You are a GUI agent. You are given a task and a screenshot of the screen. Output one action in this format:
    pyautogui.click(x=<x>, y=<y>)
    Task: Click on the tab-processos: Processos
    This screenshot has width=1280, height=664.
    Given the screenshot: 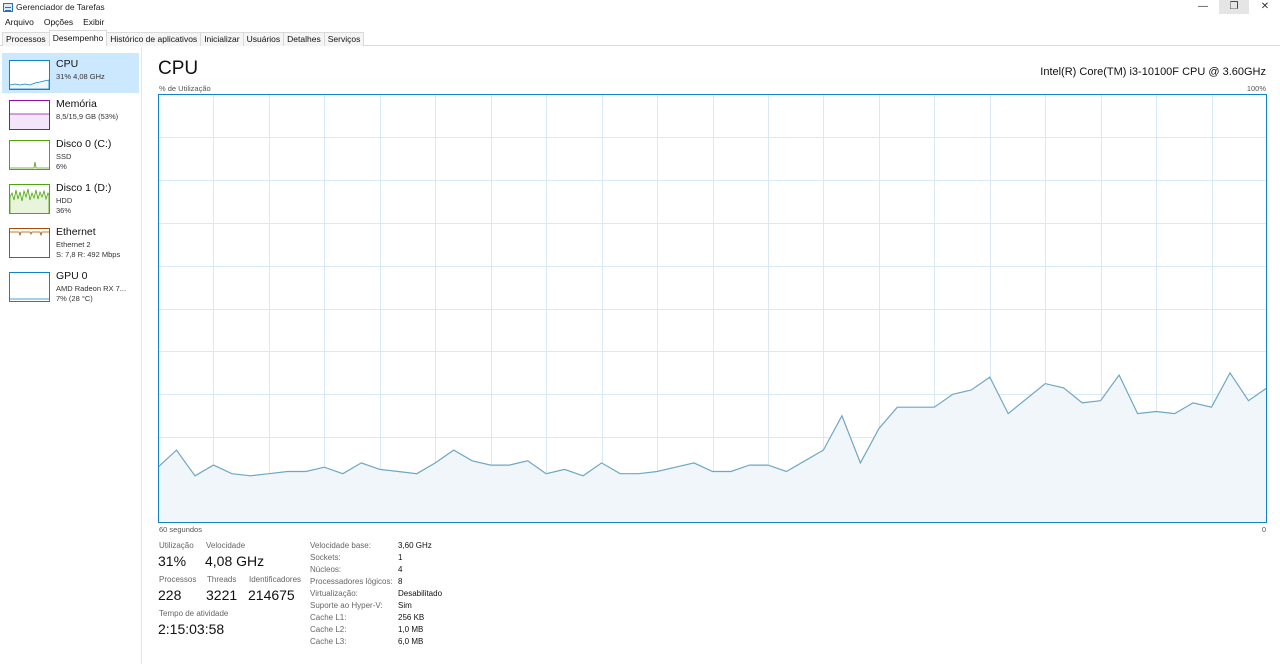 What is the action you would take?
    pyautogui.click(x=26, y=39)
    